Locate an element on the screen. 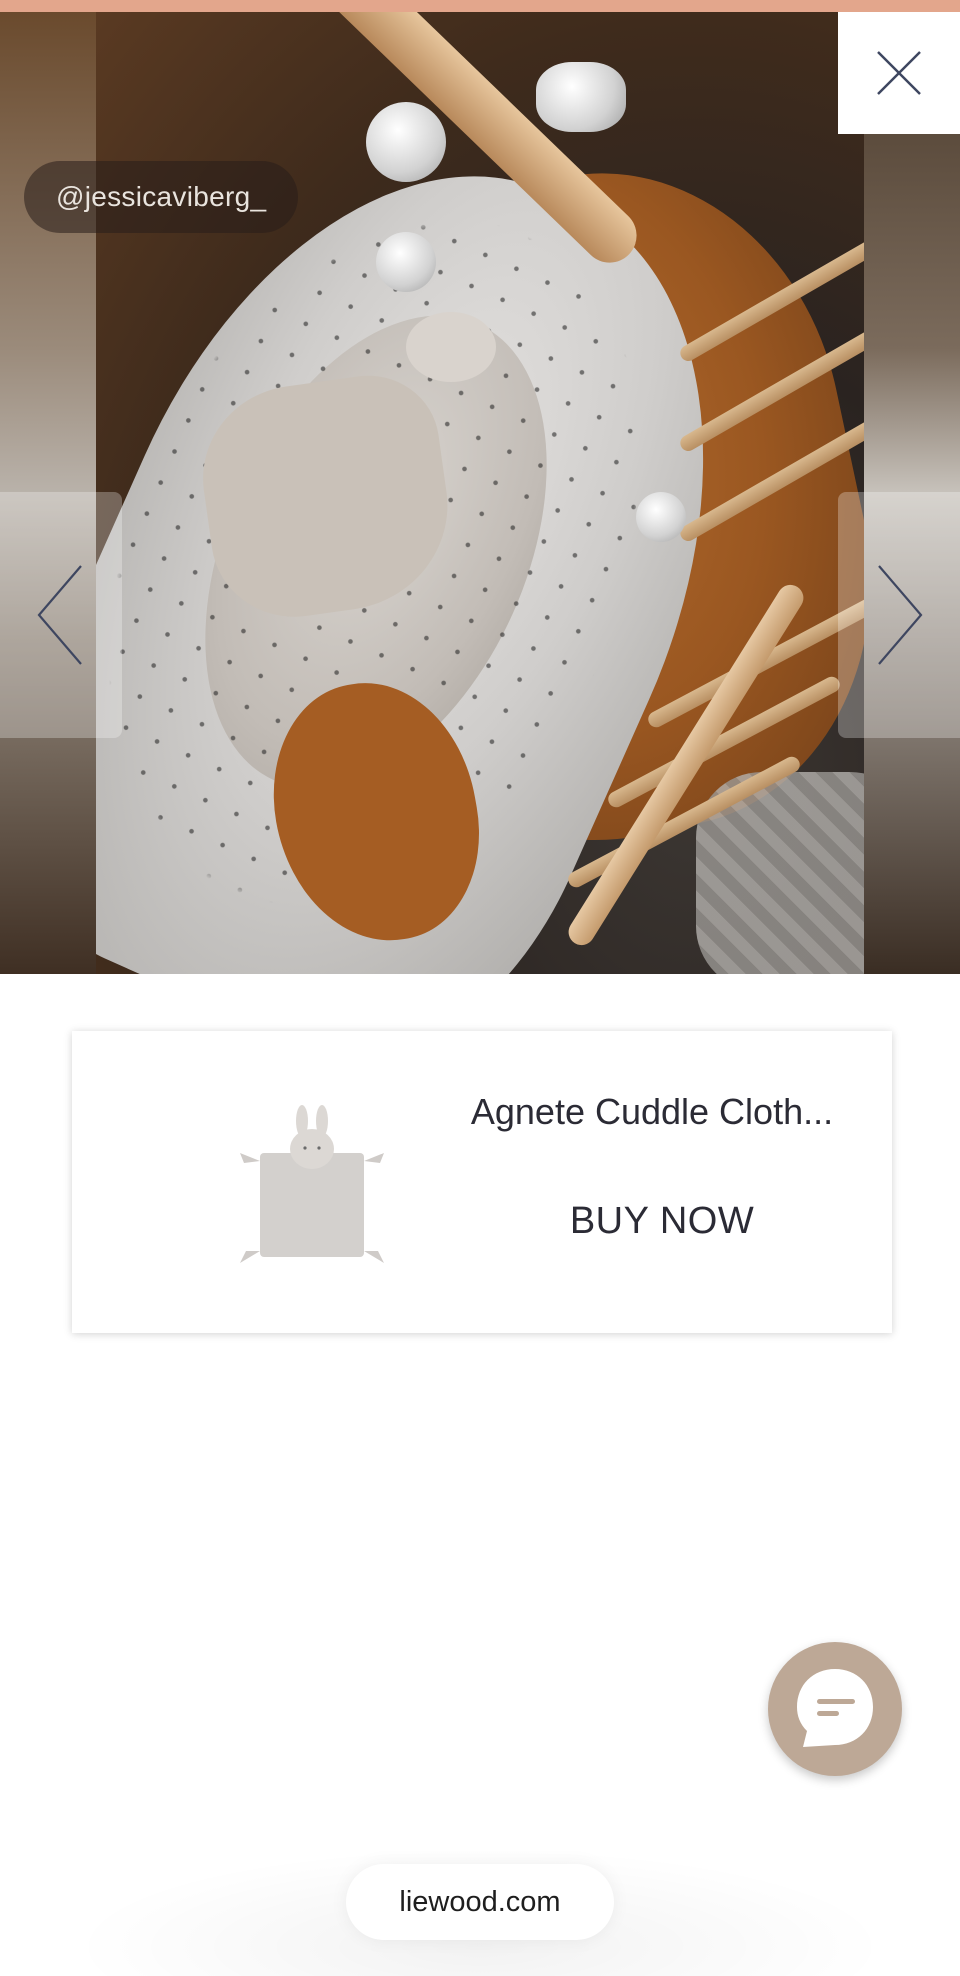 Image resolution: width=960 pixels, height=1976 pixels. buy-now-button: BUY NOW is located at coordinates (662, 1221).